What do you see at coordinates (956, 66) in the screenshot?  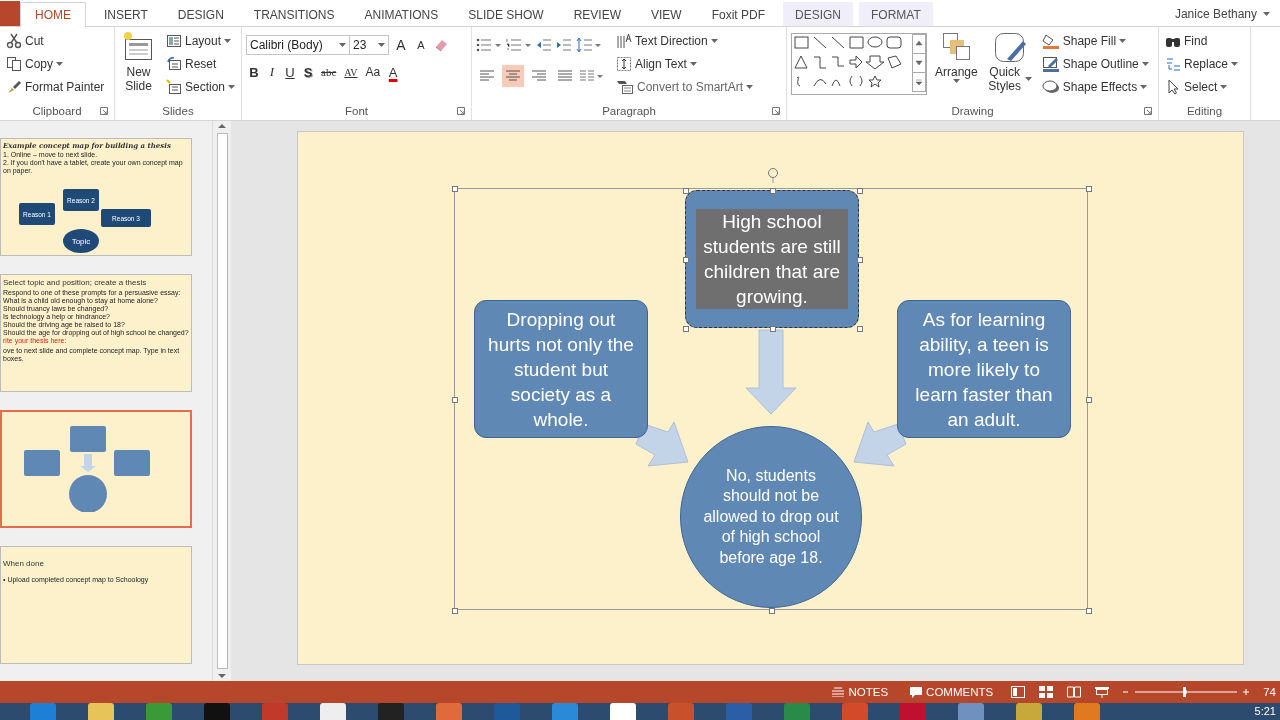 I see `arrange-button: Arrange` at bounding box center [956, 66].